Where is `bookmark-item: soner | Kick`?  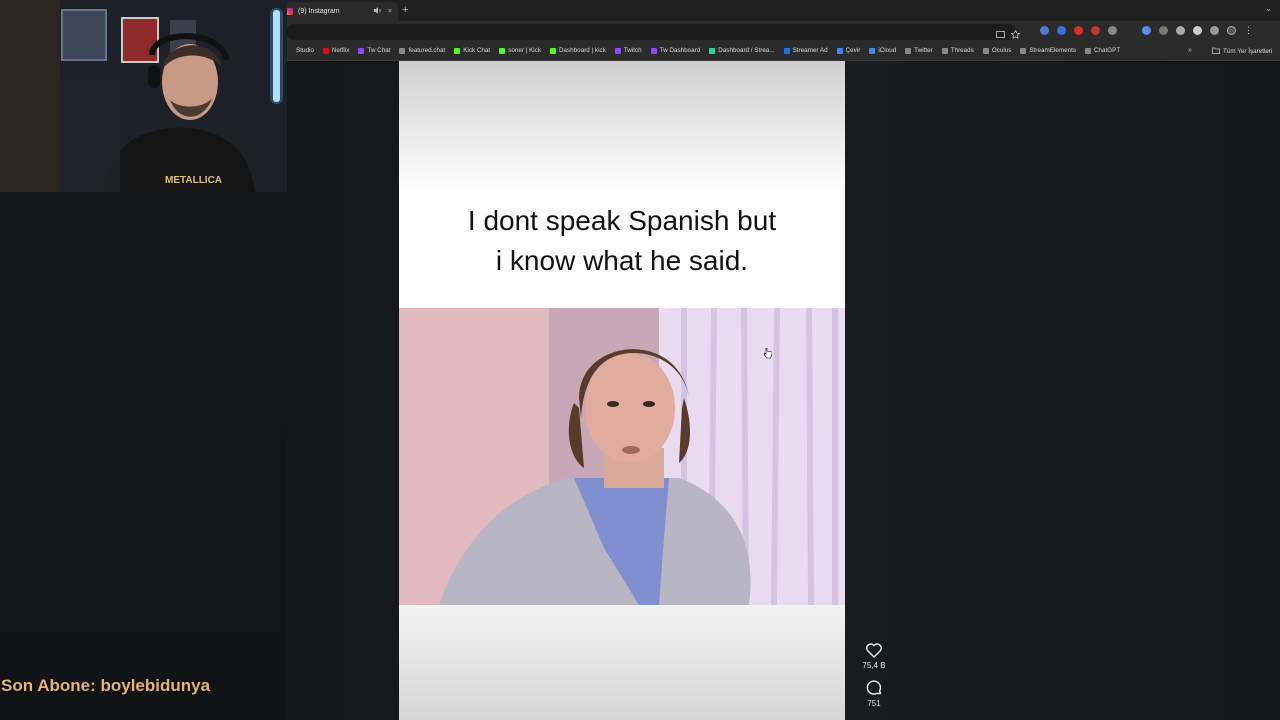
bookmark-item: soner | Kick is located at coordinates (520, 50).